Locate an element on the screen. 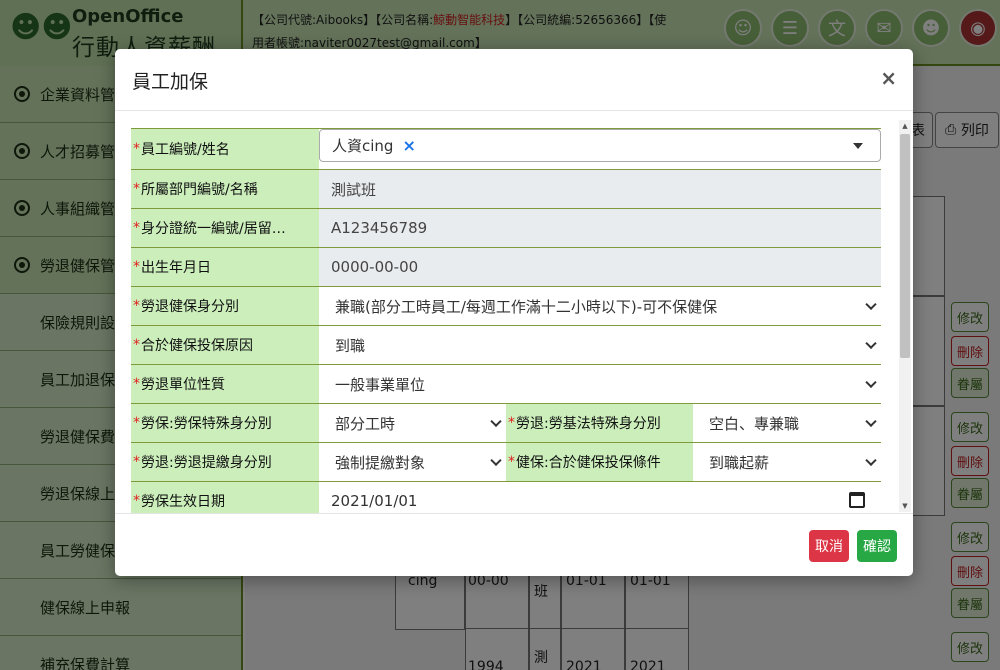 This screenshot has height=670, width=1000. modal-footer: 取消 確認 is located at coordinates (514, 544).